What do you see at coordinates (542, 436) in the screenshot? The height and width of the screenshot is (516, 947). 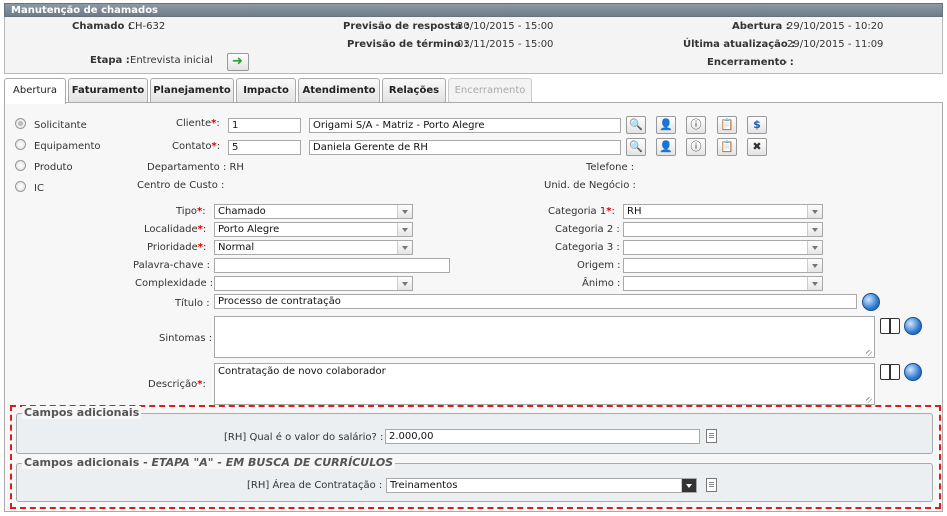 I see `salario-input: 2.000,00` at bounding box center [542, 436].